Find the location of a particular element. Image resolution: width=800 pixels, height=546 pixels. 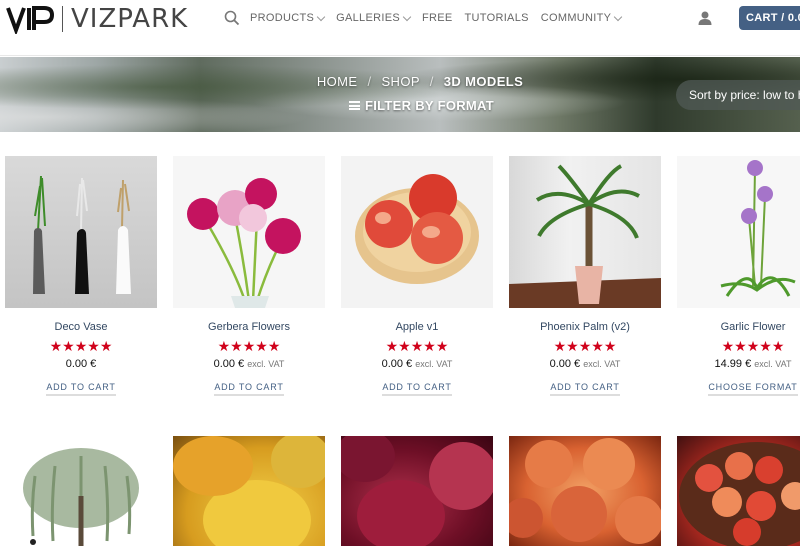

logo: VIZPARK is located at coordinates (97, 19).